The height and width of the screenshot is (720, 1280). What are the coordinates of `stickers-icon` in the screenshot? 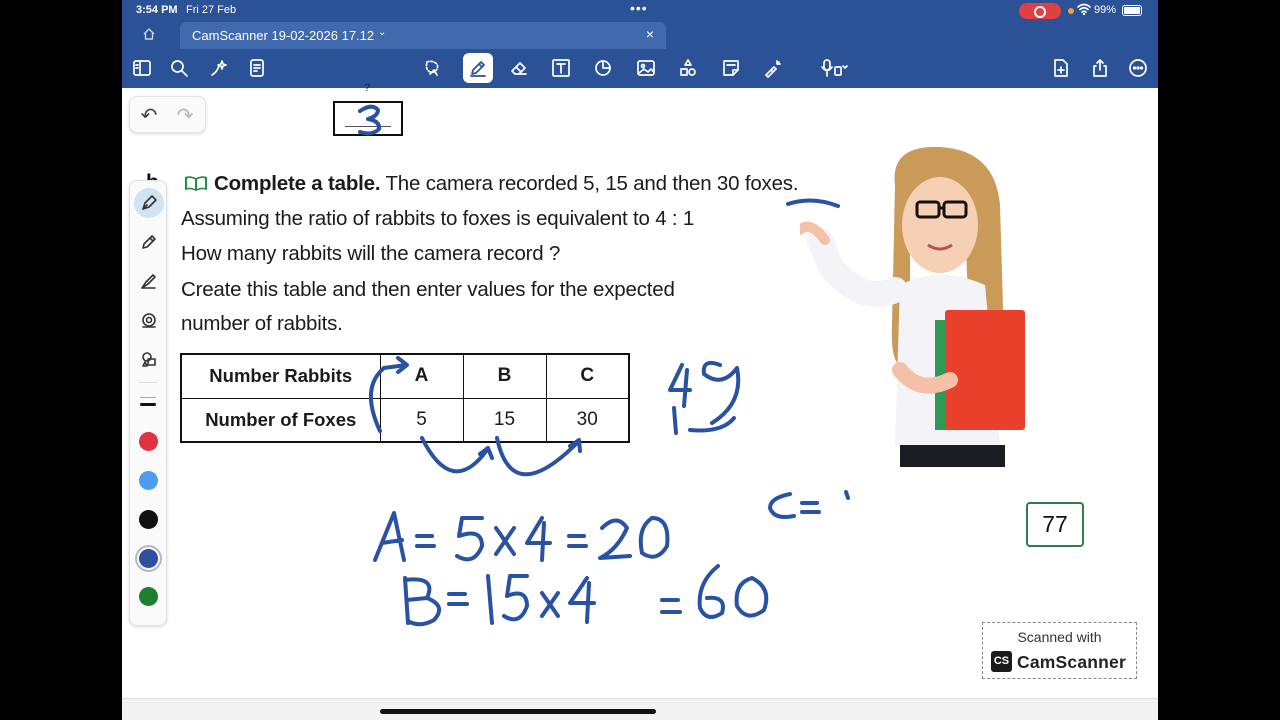 It's located at (688, 67).